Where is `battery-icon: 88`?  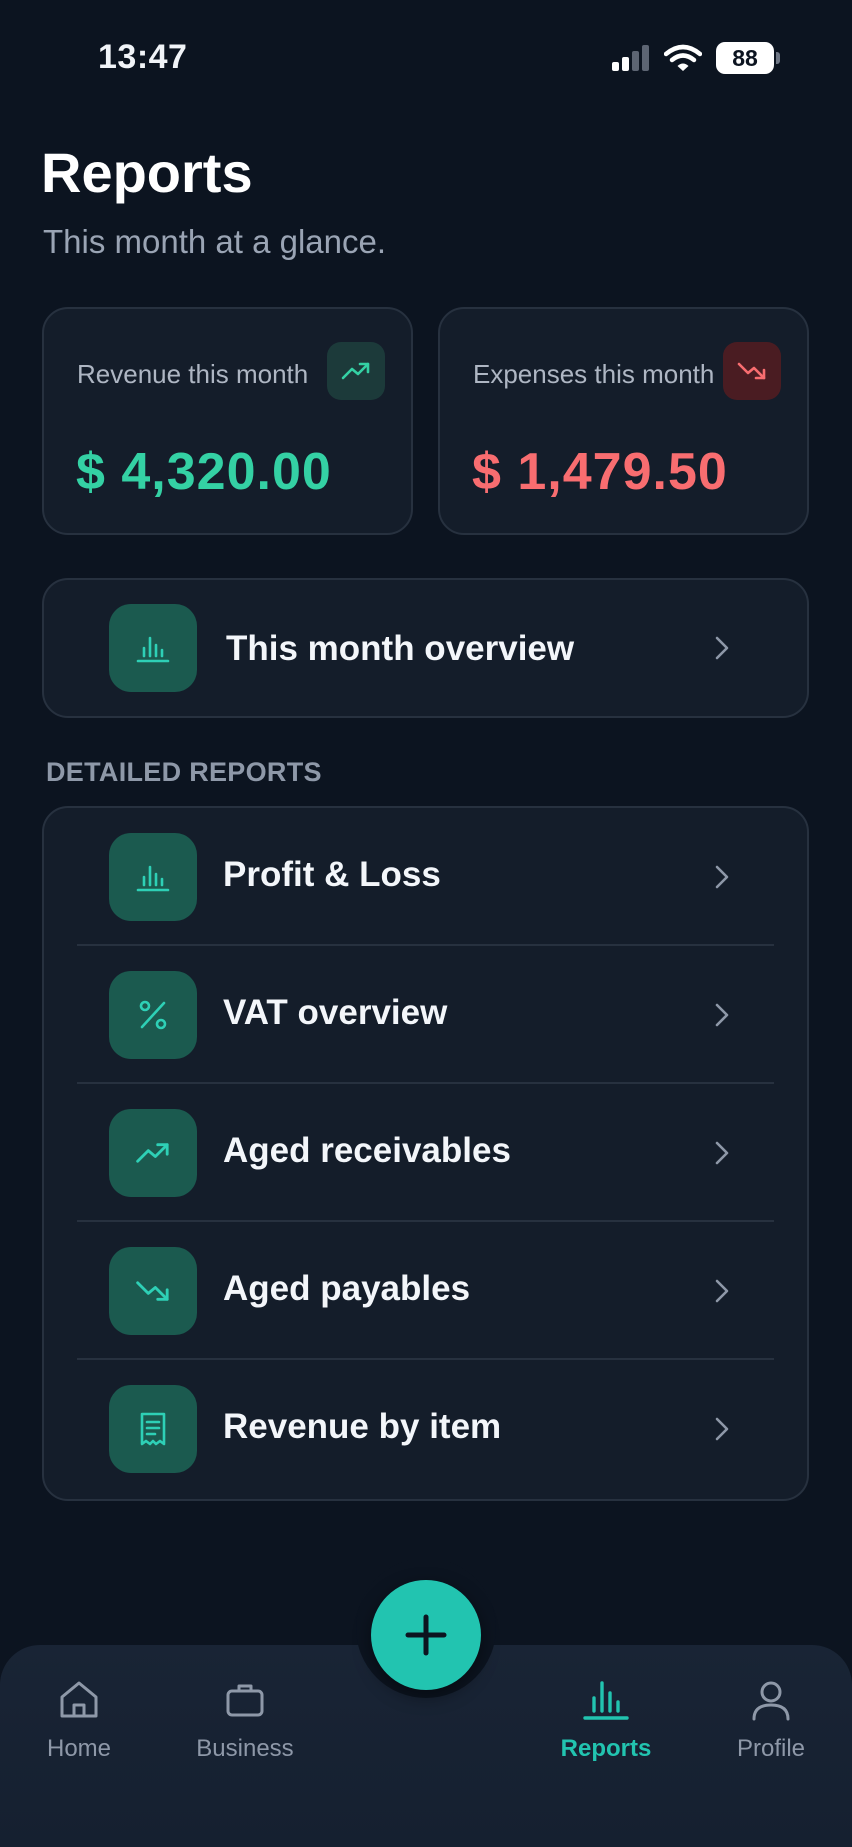 battery-icon: 88 is located at coordinates (748, 58).